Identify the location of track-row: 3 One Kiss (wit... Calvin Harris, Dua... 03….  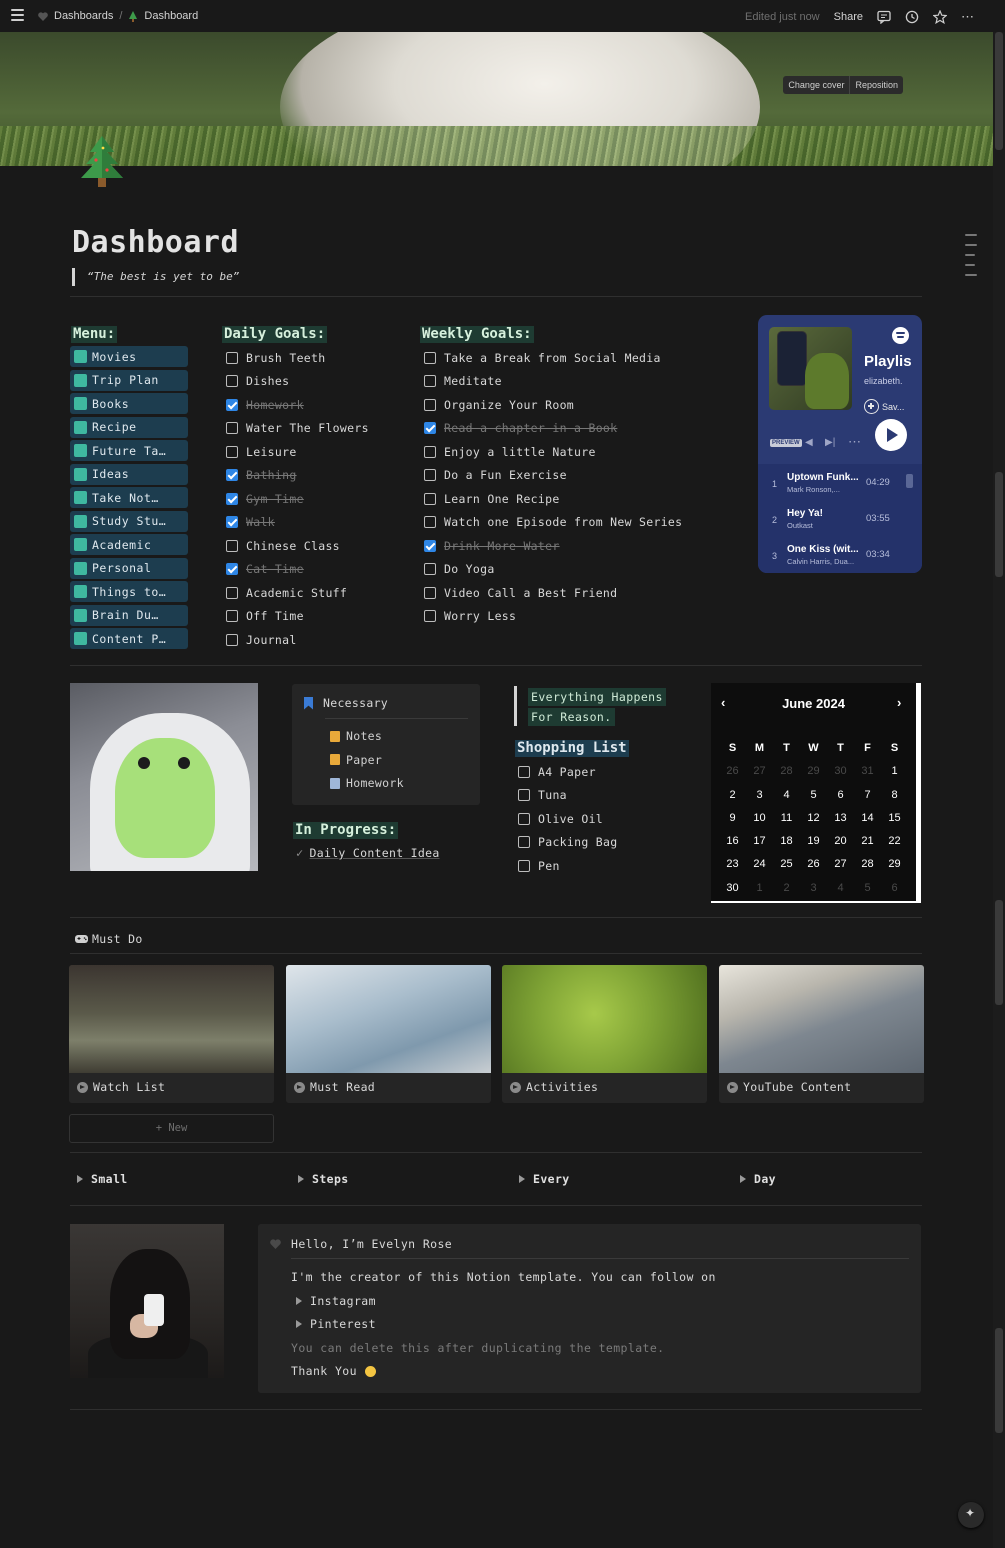
(840, 554).